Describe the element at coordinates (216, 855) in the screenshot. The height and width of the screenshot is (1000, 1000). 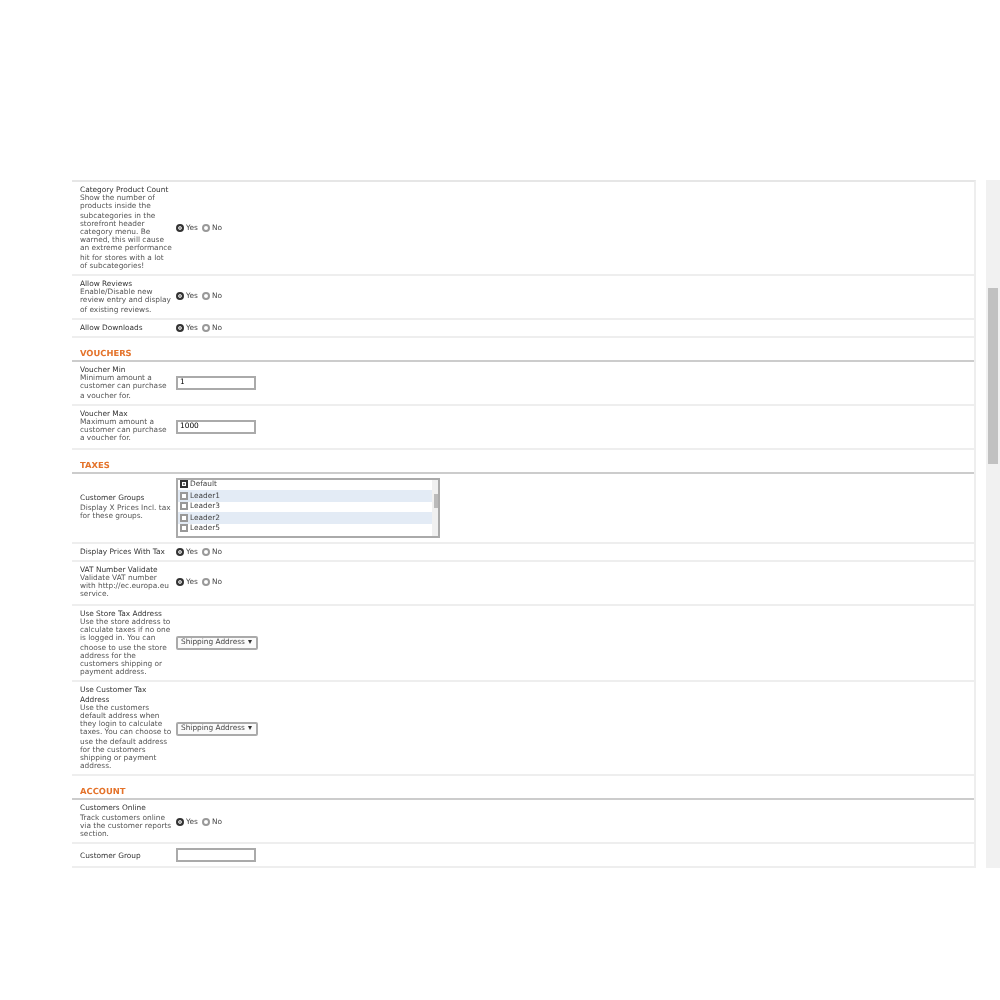
I see `input-field` at that location.